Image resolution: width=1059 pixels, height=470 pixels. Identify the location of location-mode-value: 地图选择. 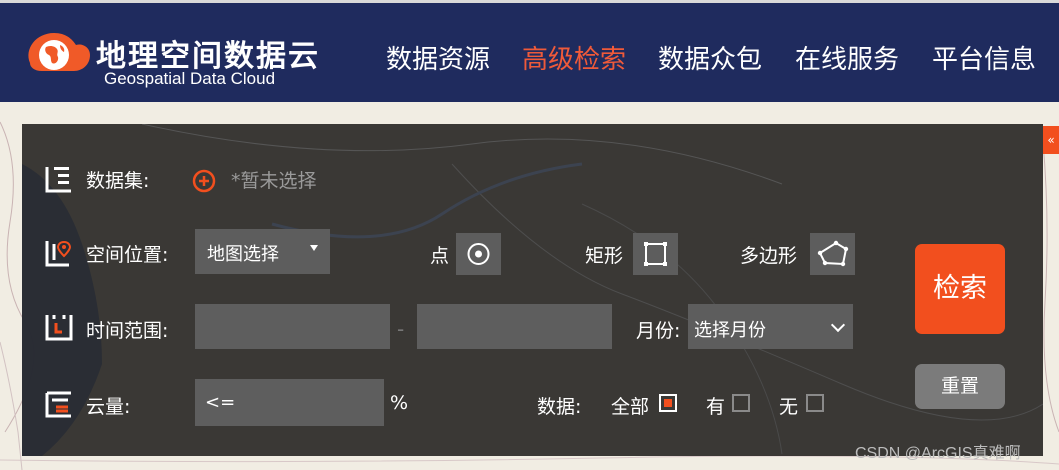
(243, 254).